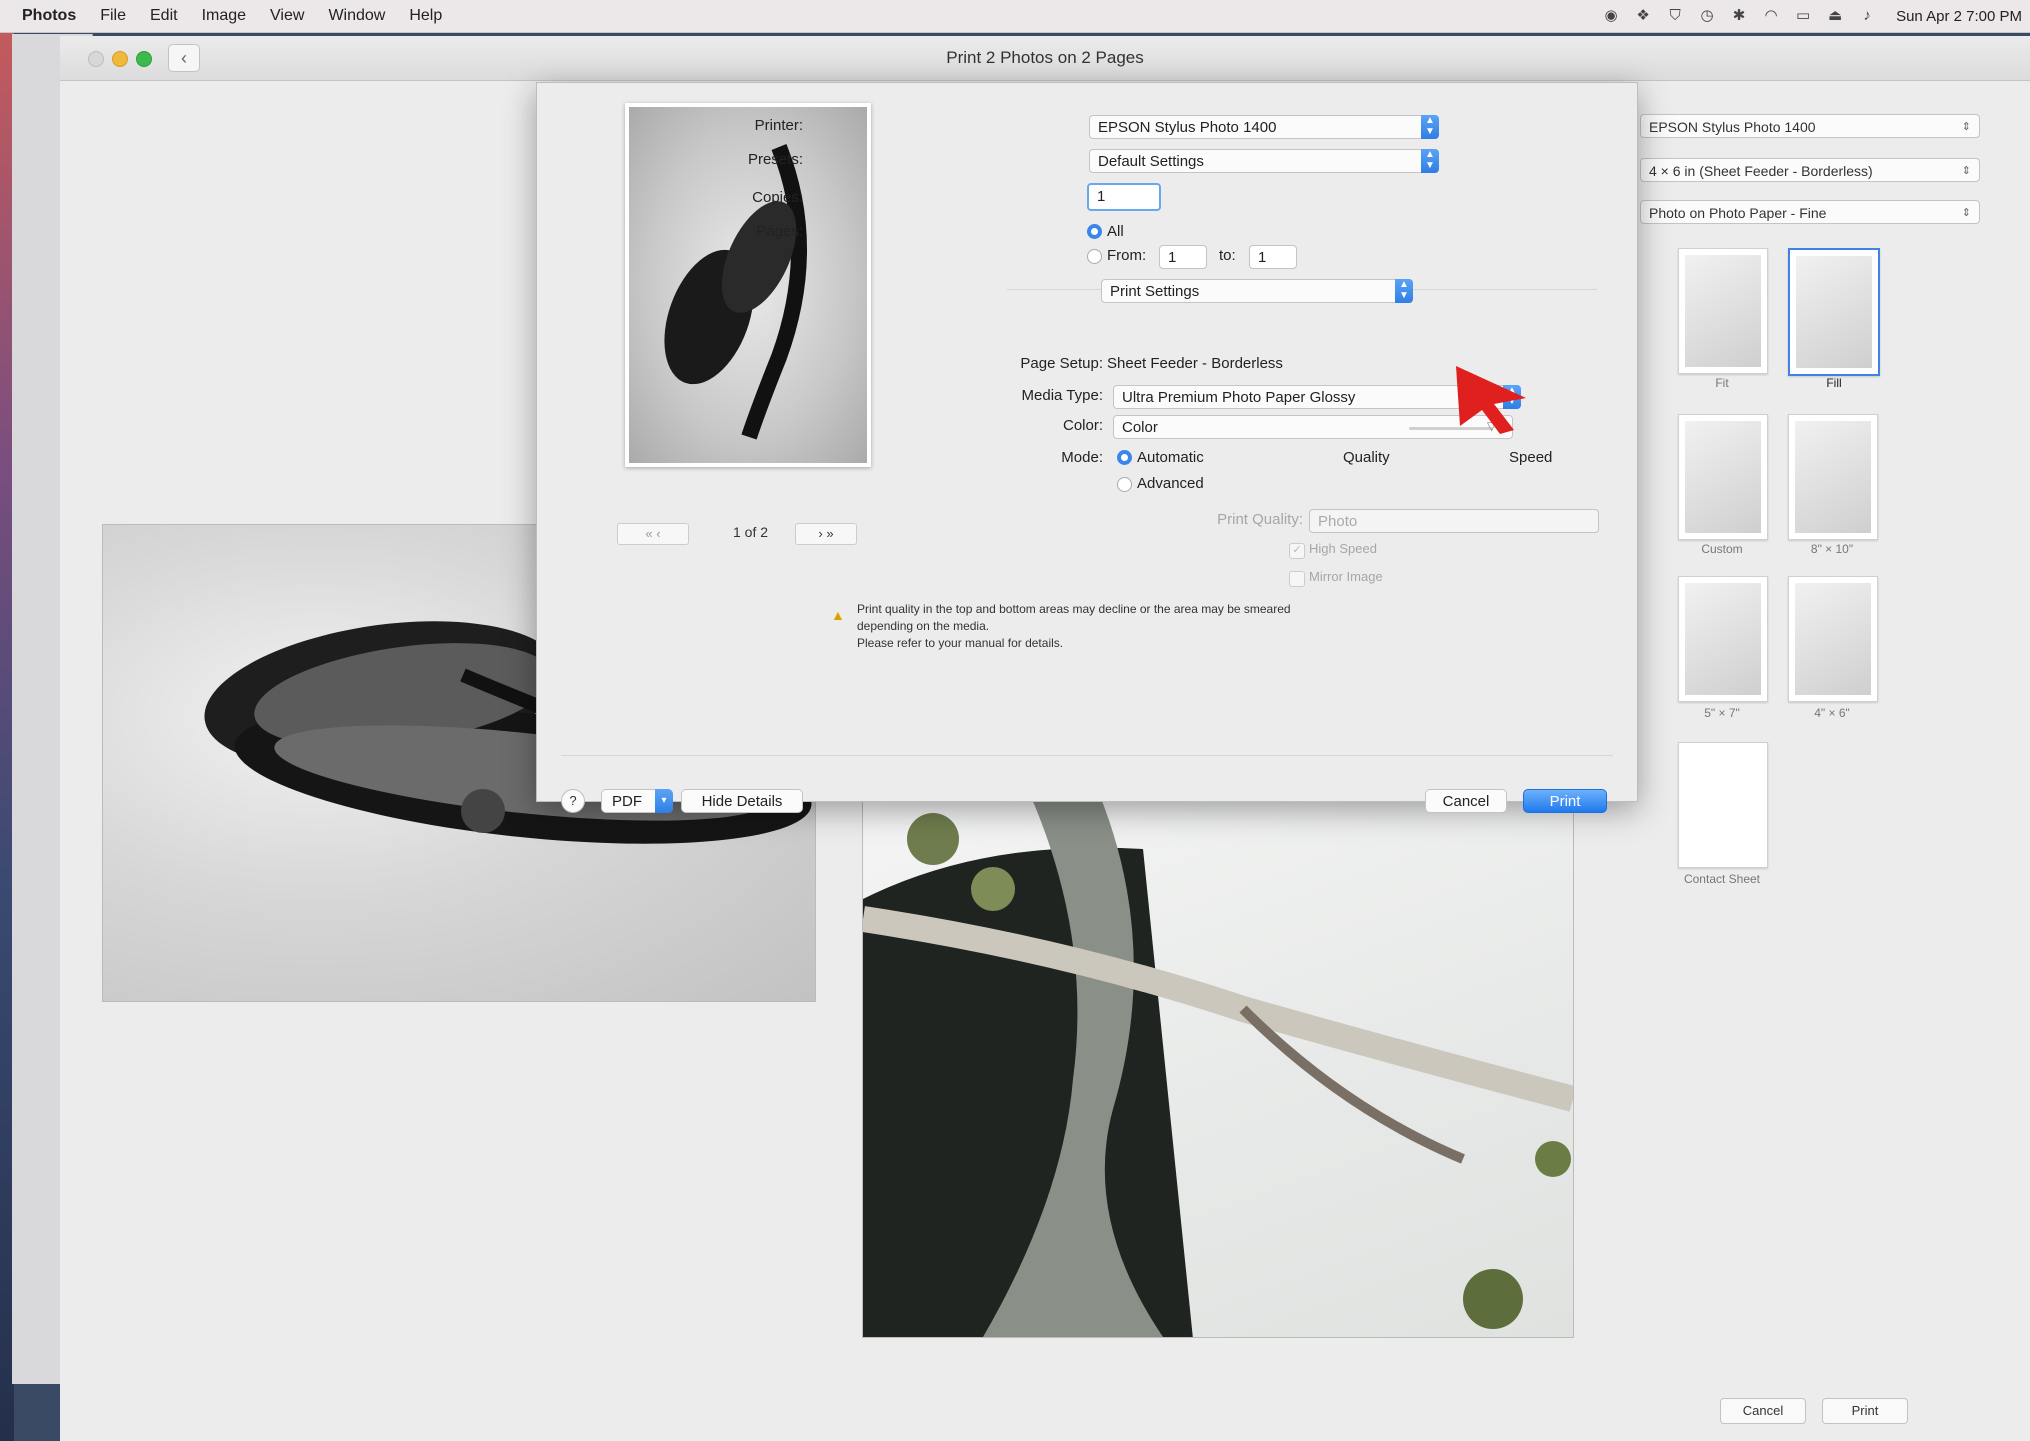 The image size is (2030, 1441). Describe the element at coordinates (778, 125) in the screenshot. I see `printer-label: Printer:` at that location.